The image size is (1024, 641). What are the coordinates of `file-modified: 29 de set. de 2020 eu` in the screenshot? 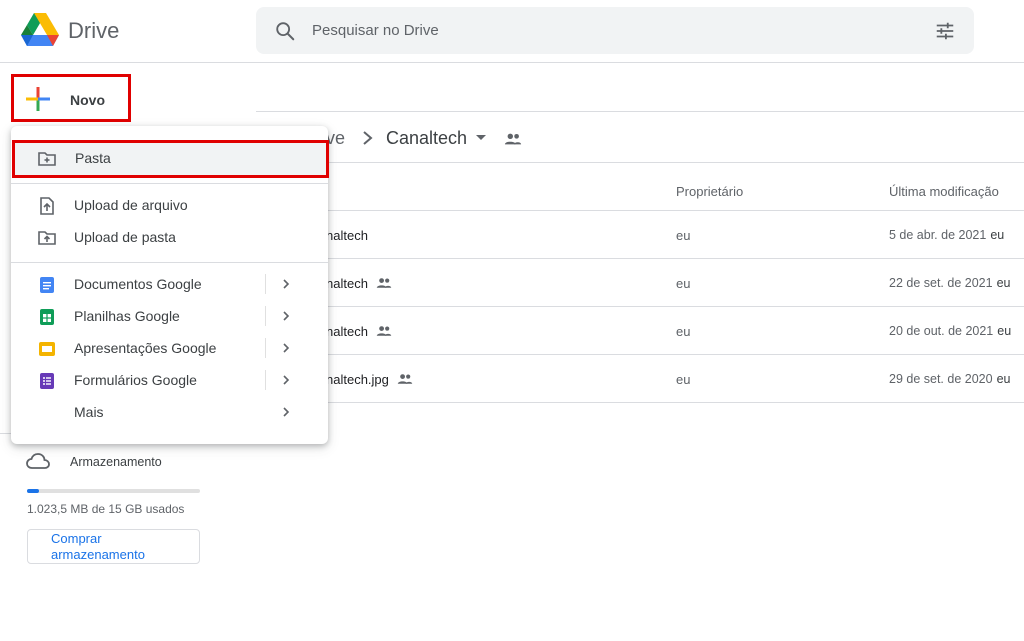 It's located at (949, 379).